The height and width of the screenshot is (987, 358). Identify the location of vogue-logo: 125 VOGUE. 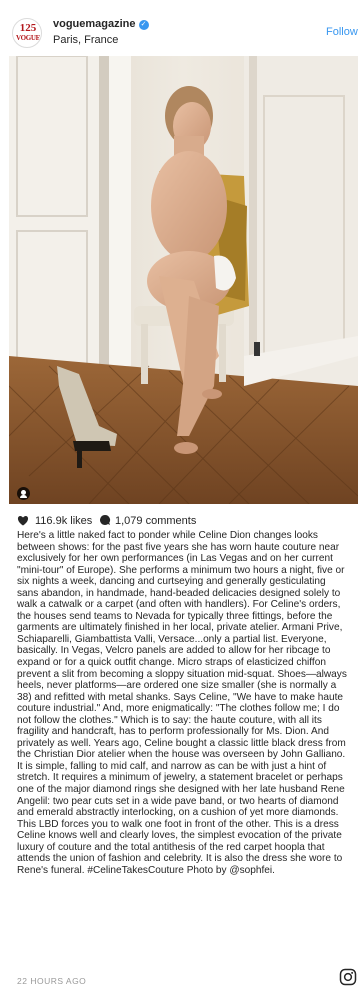
(28, 34).